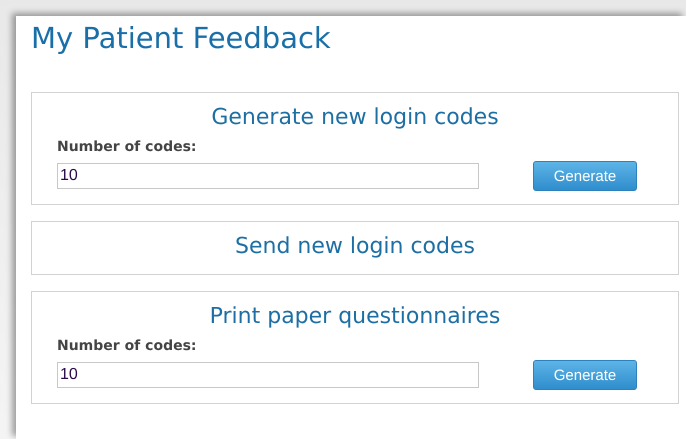  I want to click on section-heading: Send new login codes, so click(355, 247).